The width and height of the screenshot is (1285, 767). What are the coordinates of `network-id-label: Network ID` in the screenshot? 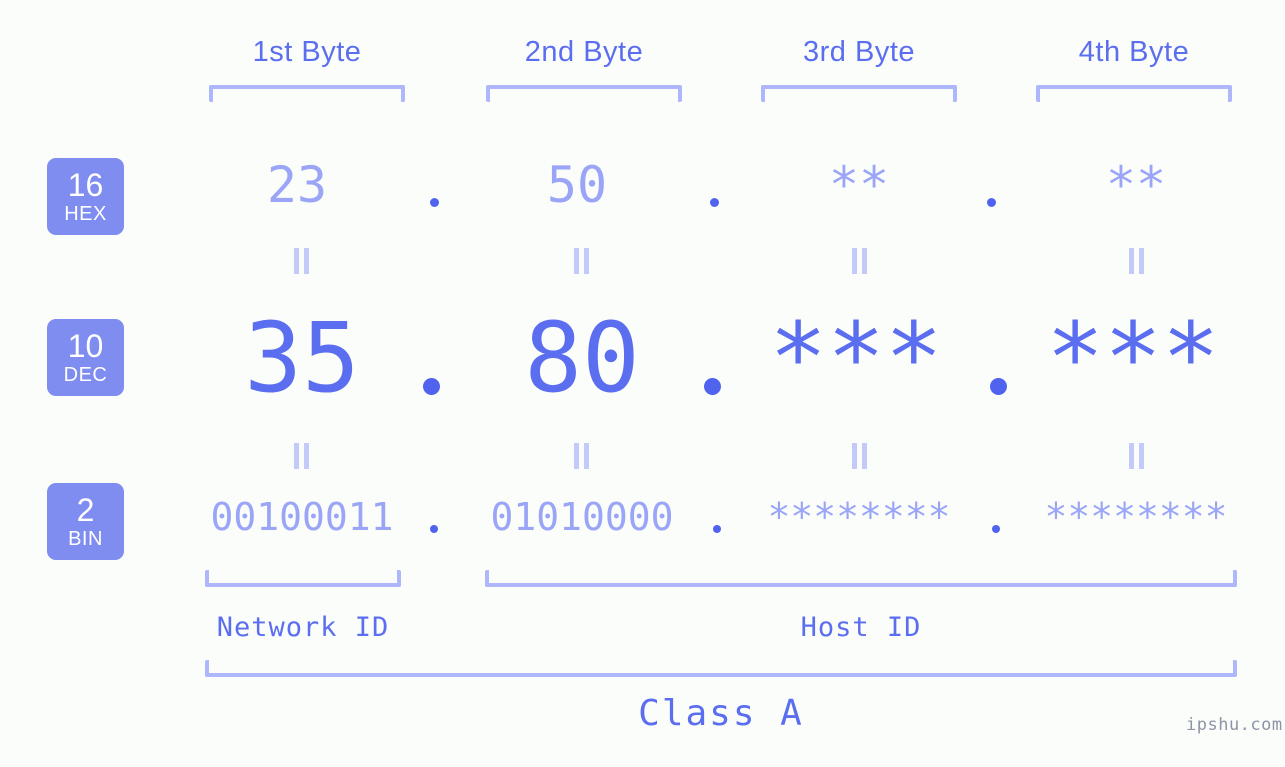 It's located at (303, 627).